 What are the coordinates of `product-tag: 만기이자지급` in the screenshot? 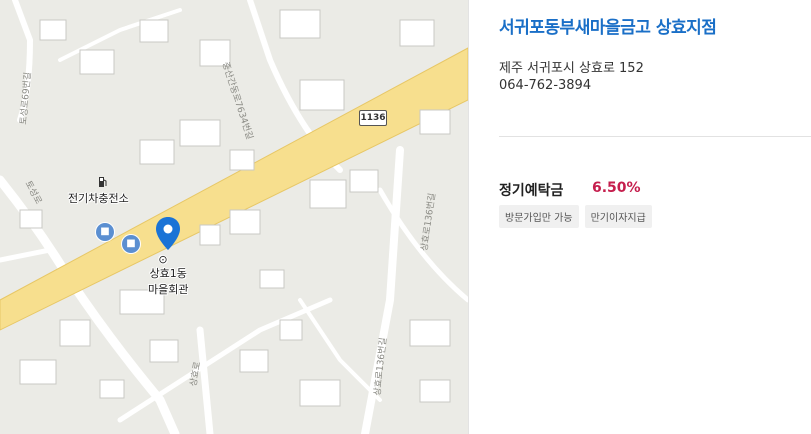 It's located at (618, 216).